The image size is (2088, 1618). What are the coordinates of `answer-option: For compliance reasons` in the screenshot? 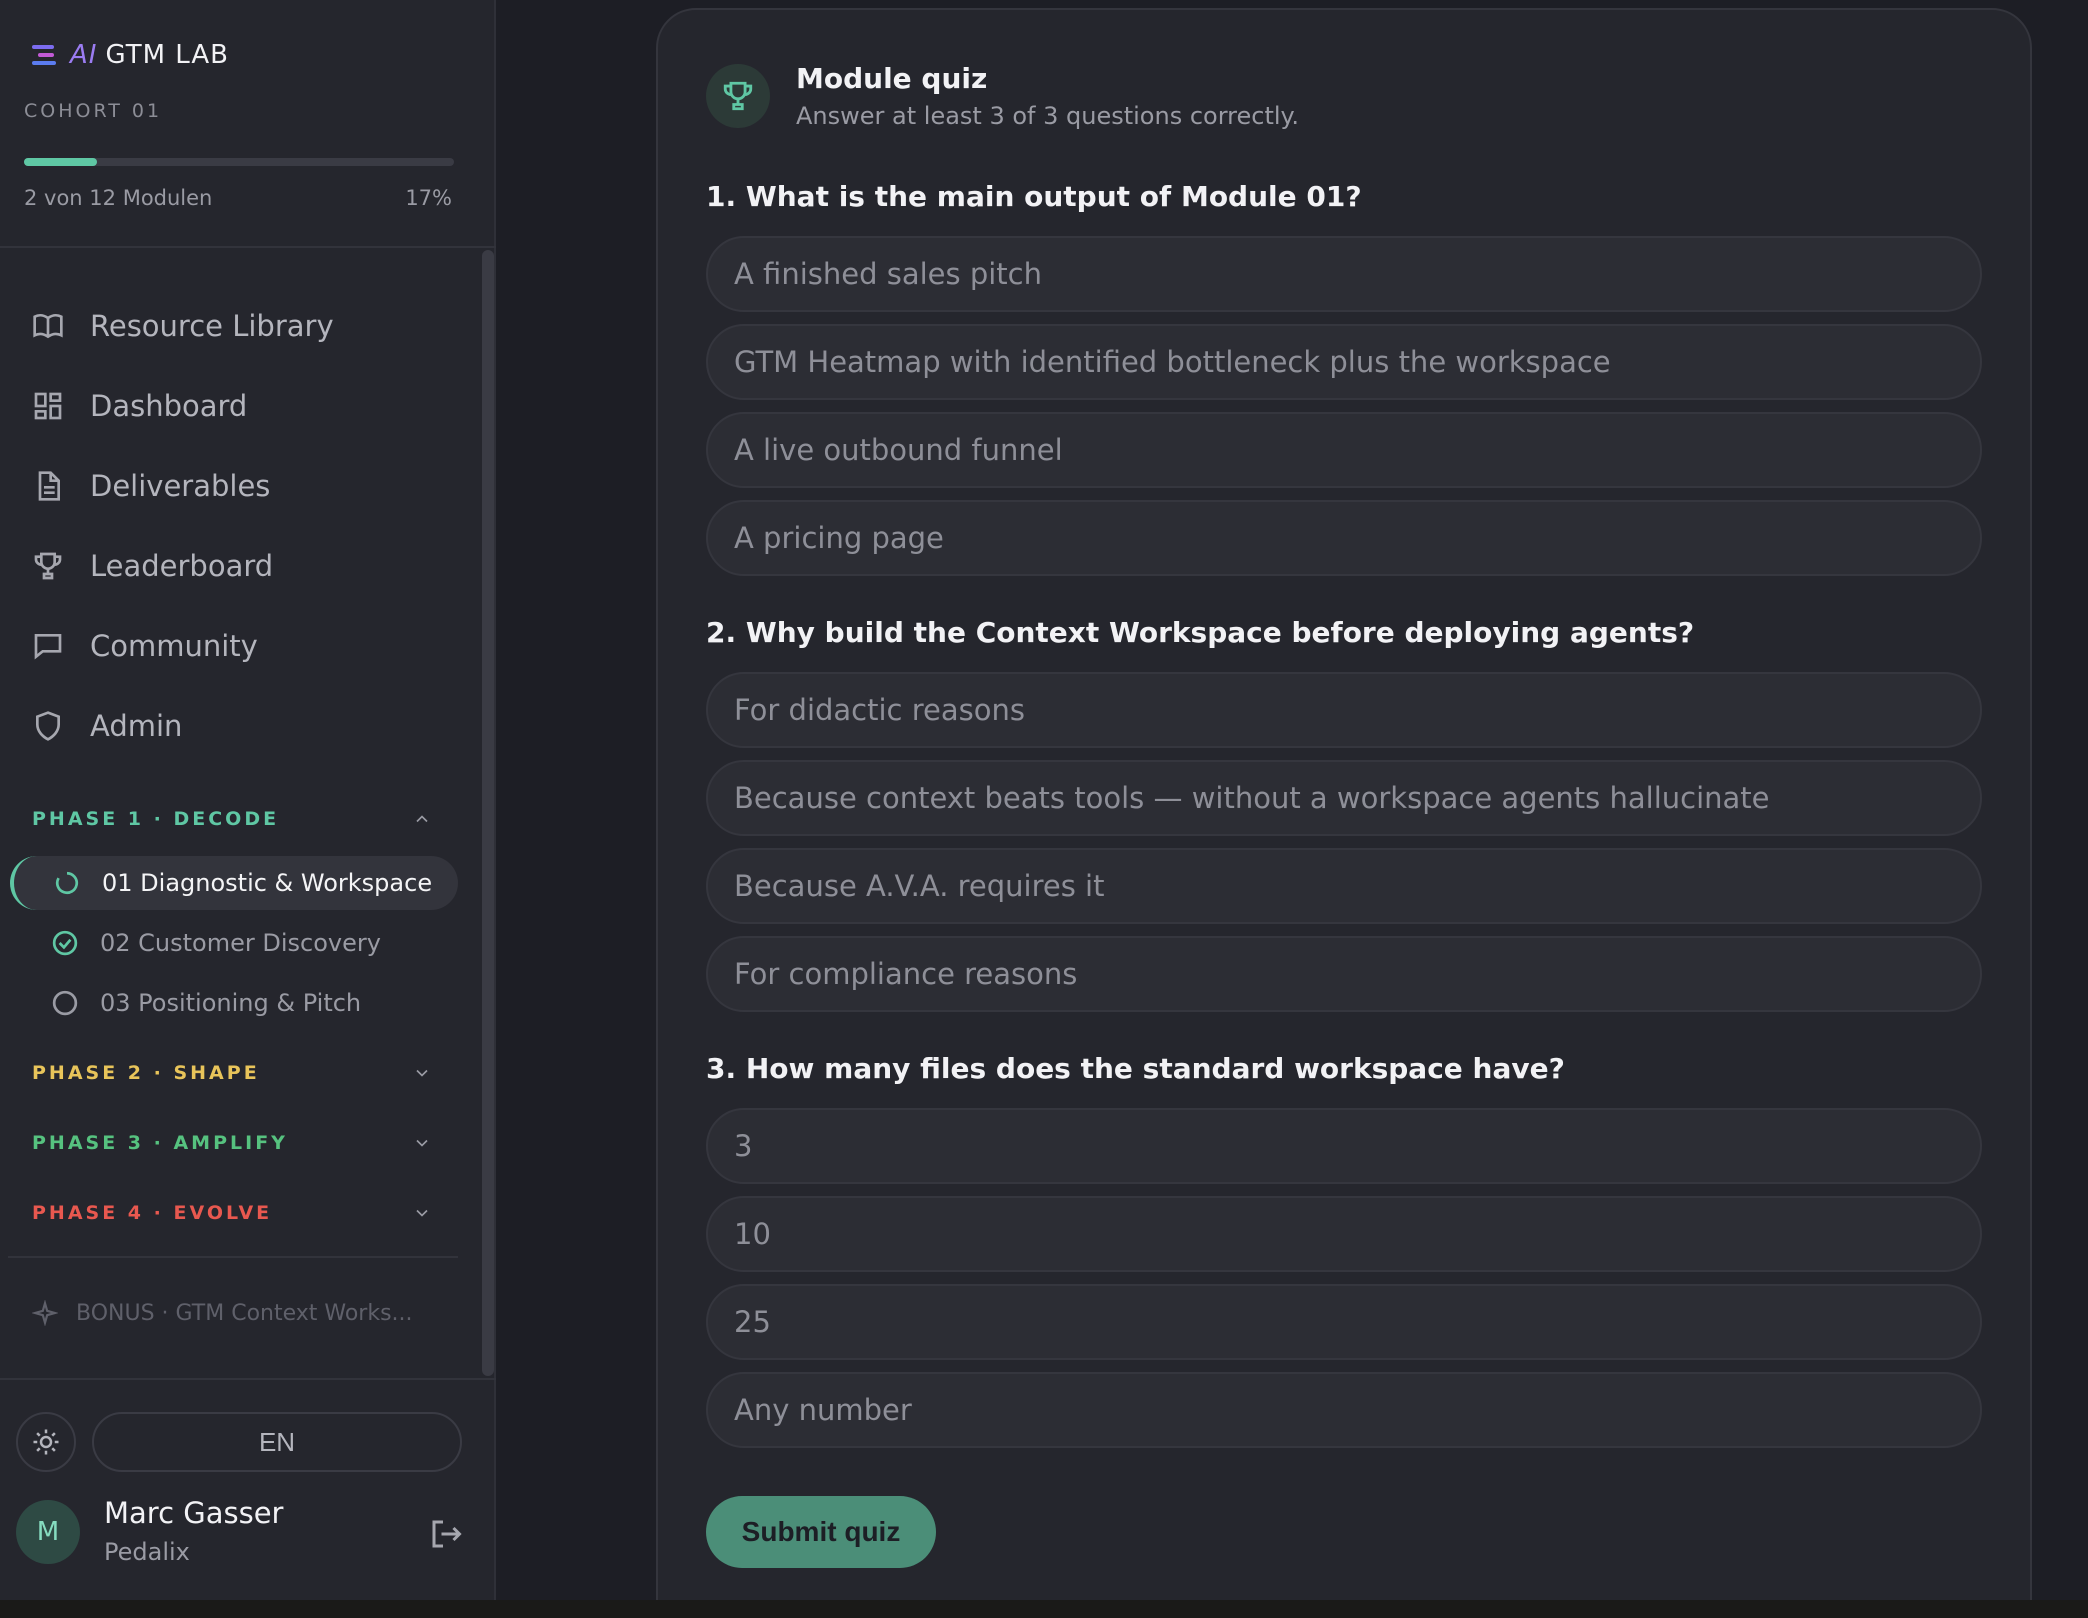 It's located at (1344, 974).